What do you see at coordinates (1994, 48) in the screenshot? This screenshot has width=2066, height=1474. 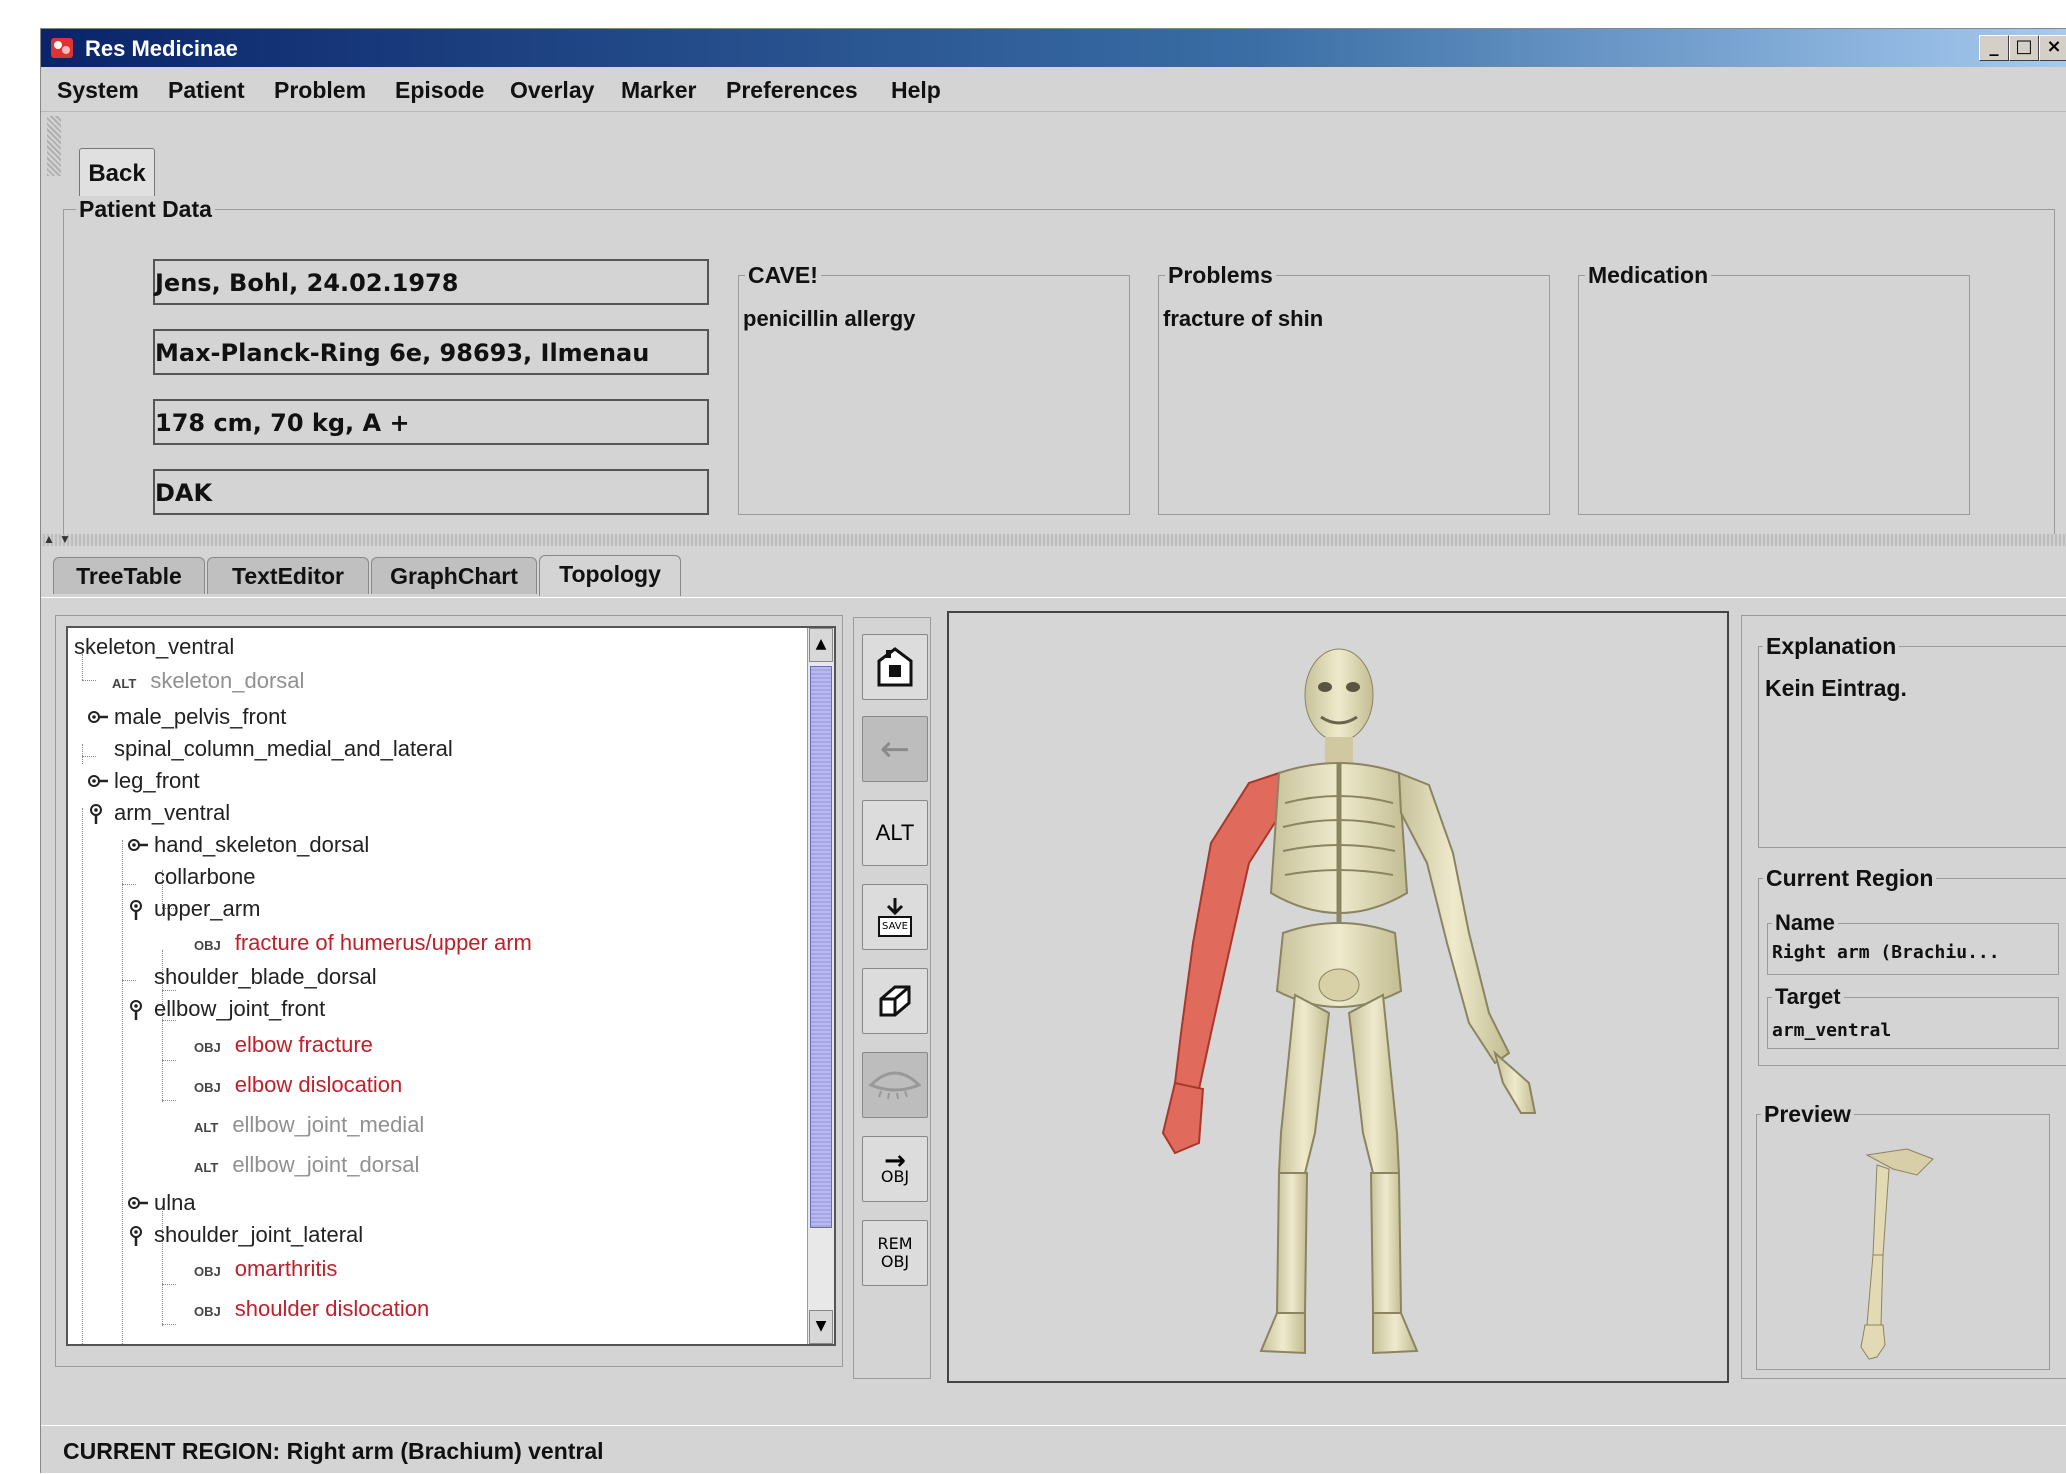 I see `minimize-button: _` at bounding box center [1994, 48].